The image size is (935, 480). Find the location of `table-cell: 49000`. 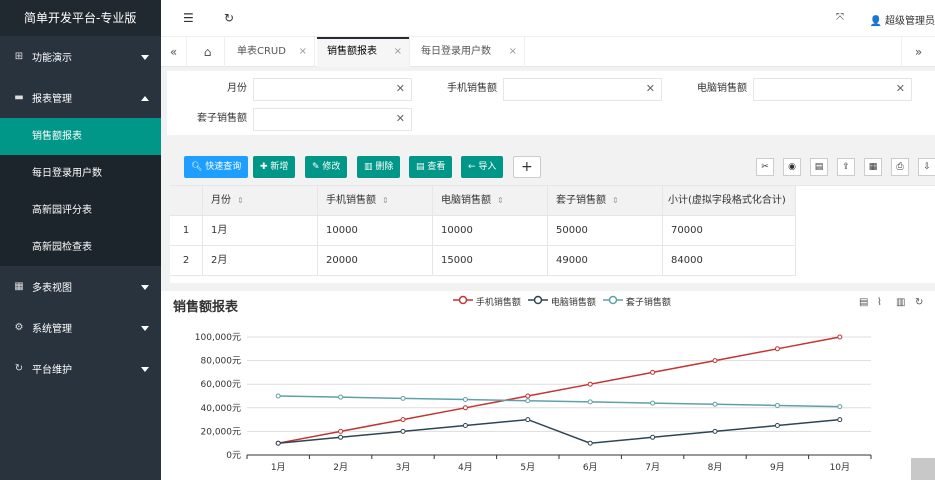

table-cell: 49000 is located at coordinates (605, 261).